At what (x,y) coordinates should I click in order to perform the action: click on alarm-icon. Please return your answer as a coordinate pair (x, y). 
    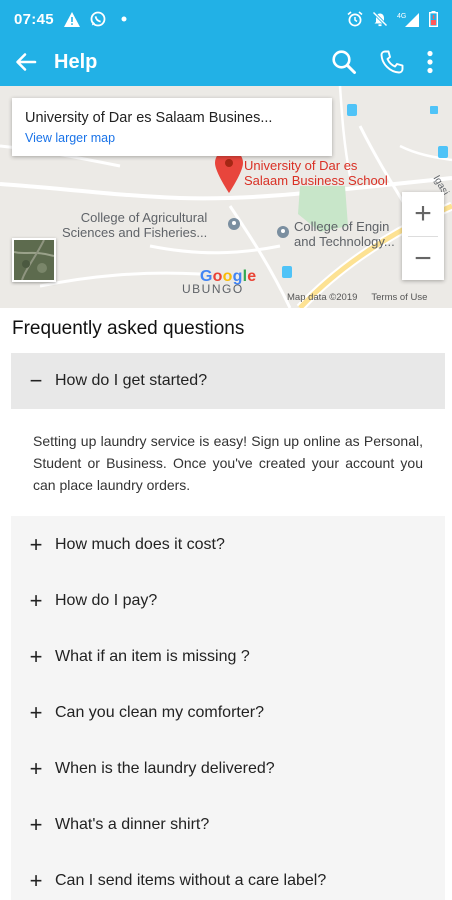
    Looking at the image, I should click on (355, 19).